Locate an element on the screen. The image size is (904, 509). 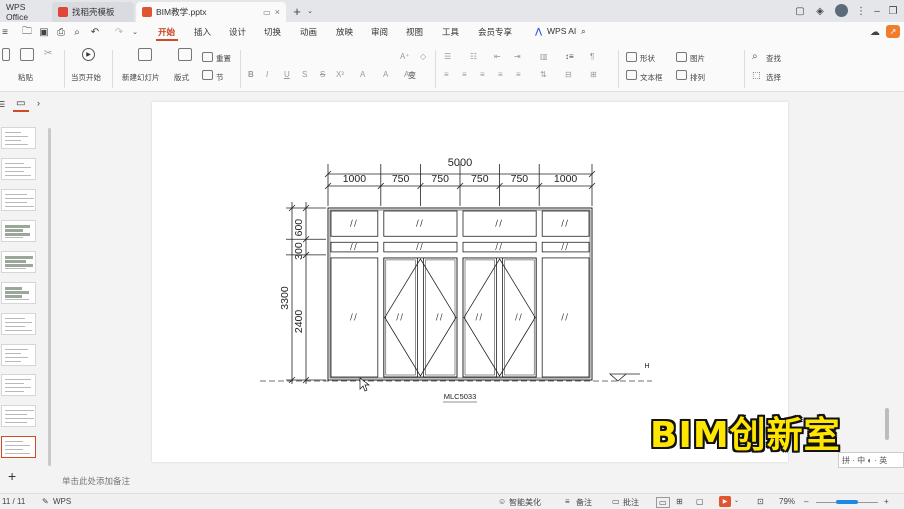
preview-icon: ⌕ is located at coordinates (77, 32).